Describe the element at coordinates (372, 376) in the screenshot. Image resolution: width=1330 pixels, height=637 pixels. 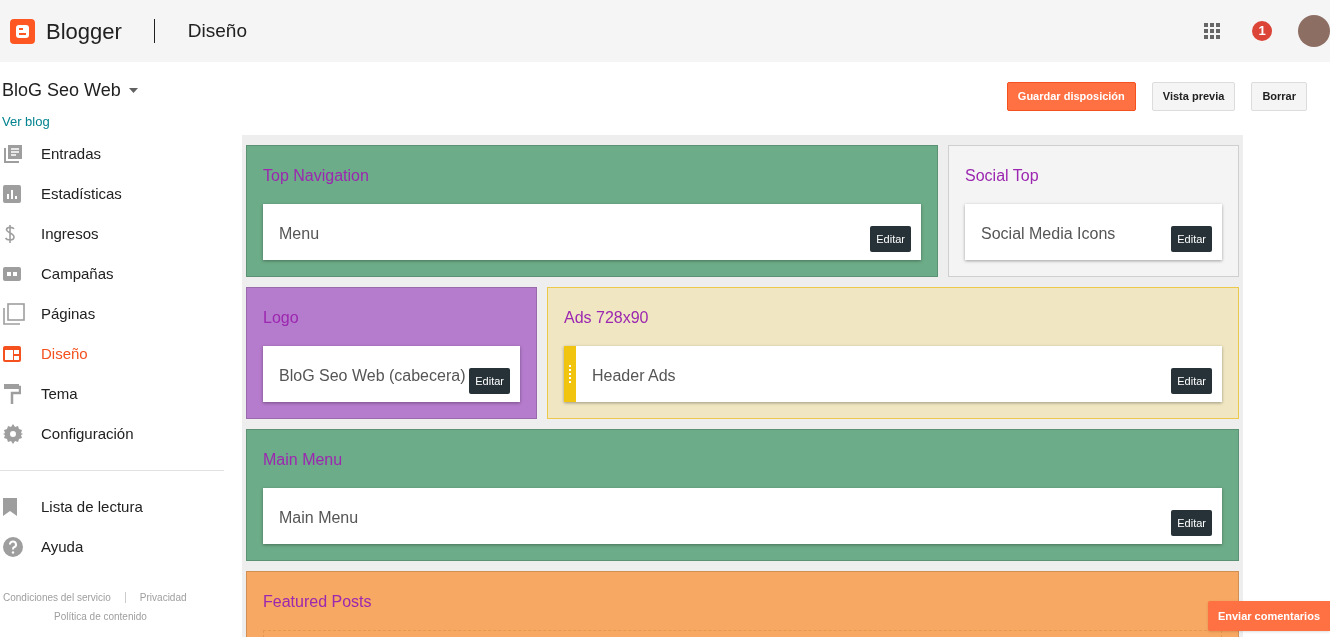
I see `widget-name: BloG Seo Web (cabecera)` at that location.